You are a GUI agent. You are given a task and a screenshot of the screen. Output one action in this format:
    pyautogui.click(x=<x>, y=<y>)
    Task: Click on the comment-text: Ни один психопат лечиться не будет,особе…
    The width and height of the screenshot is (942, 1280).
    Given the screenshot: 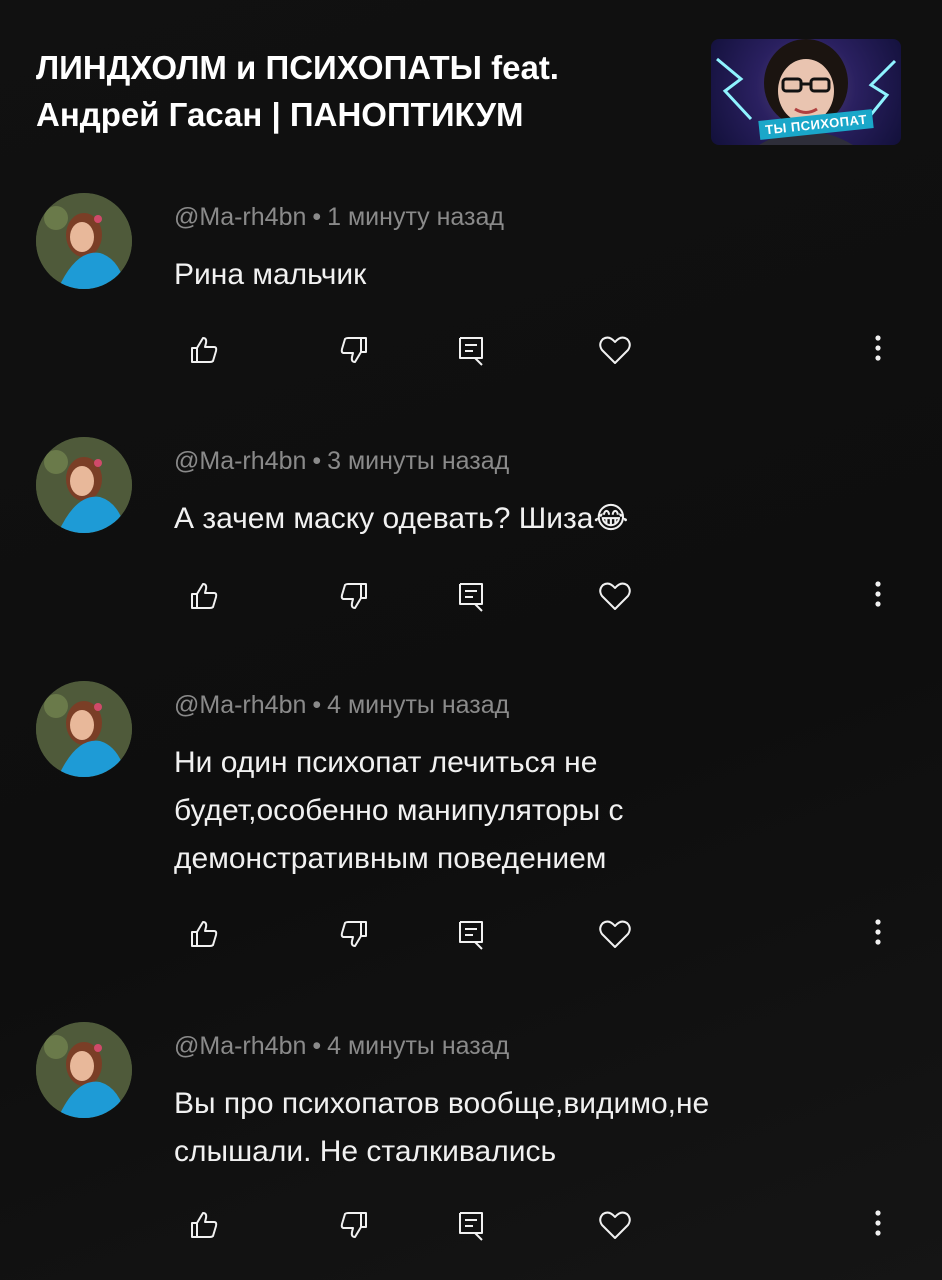 What is the action you would take?
    pyautogui.click(x=399, y=810)
    